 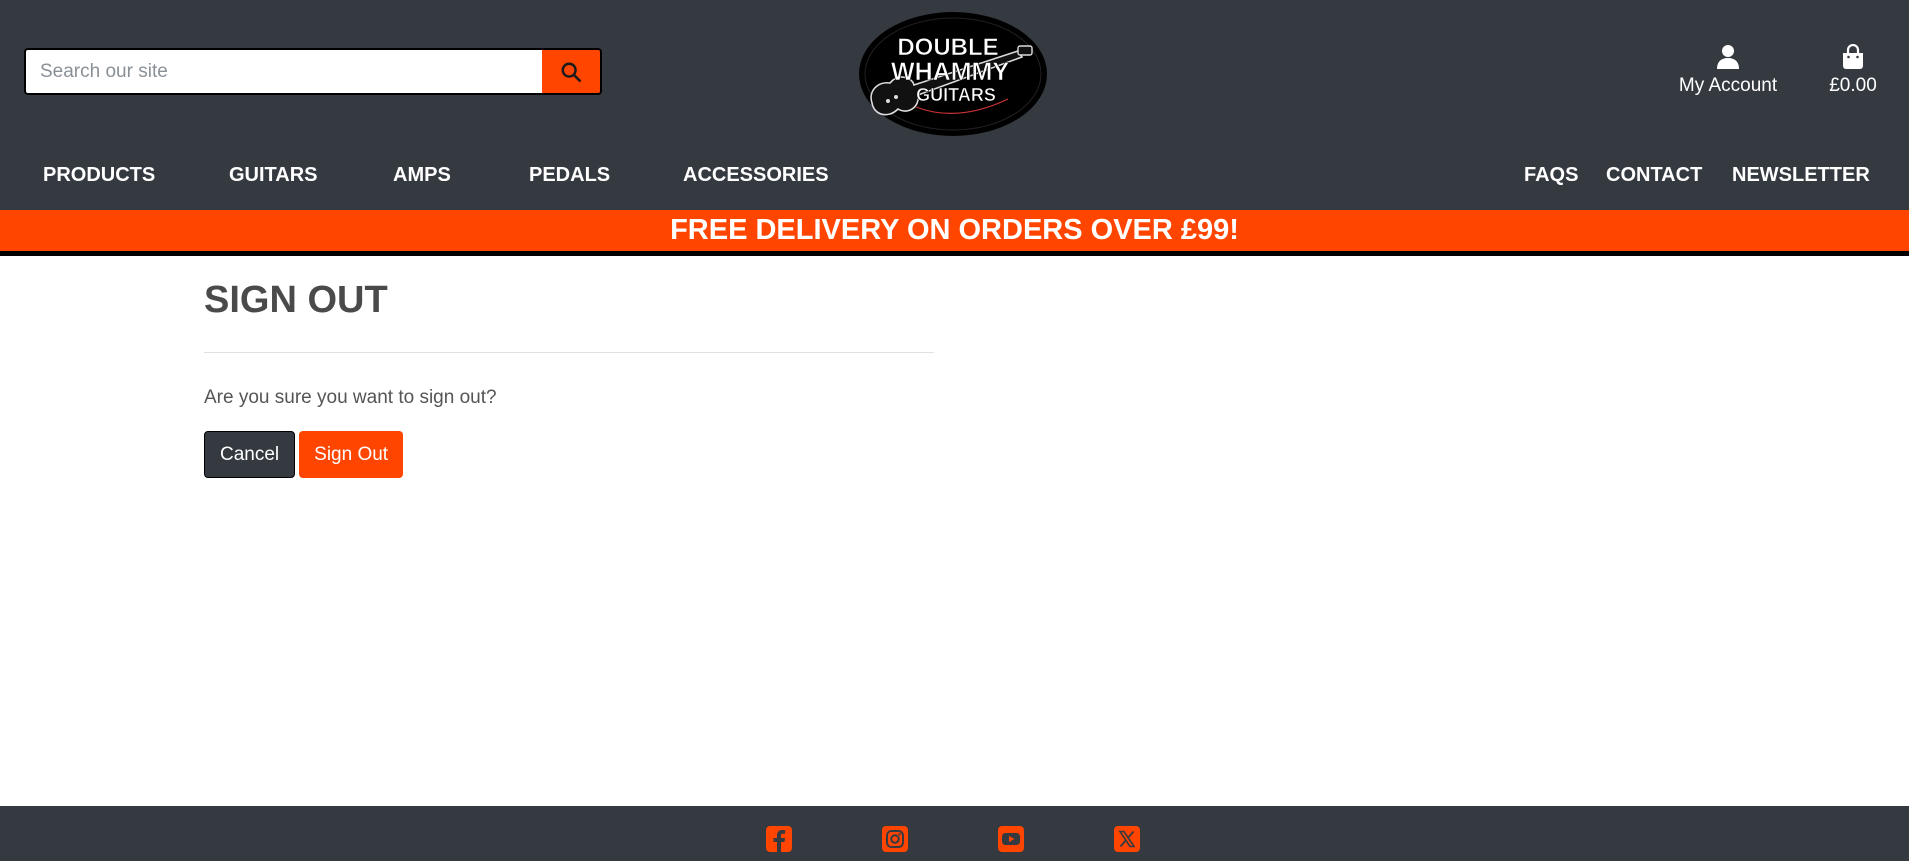 I want to click on site-logo: DOUBLE WHAMMY GUITARS, so click(x=953, y=74).